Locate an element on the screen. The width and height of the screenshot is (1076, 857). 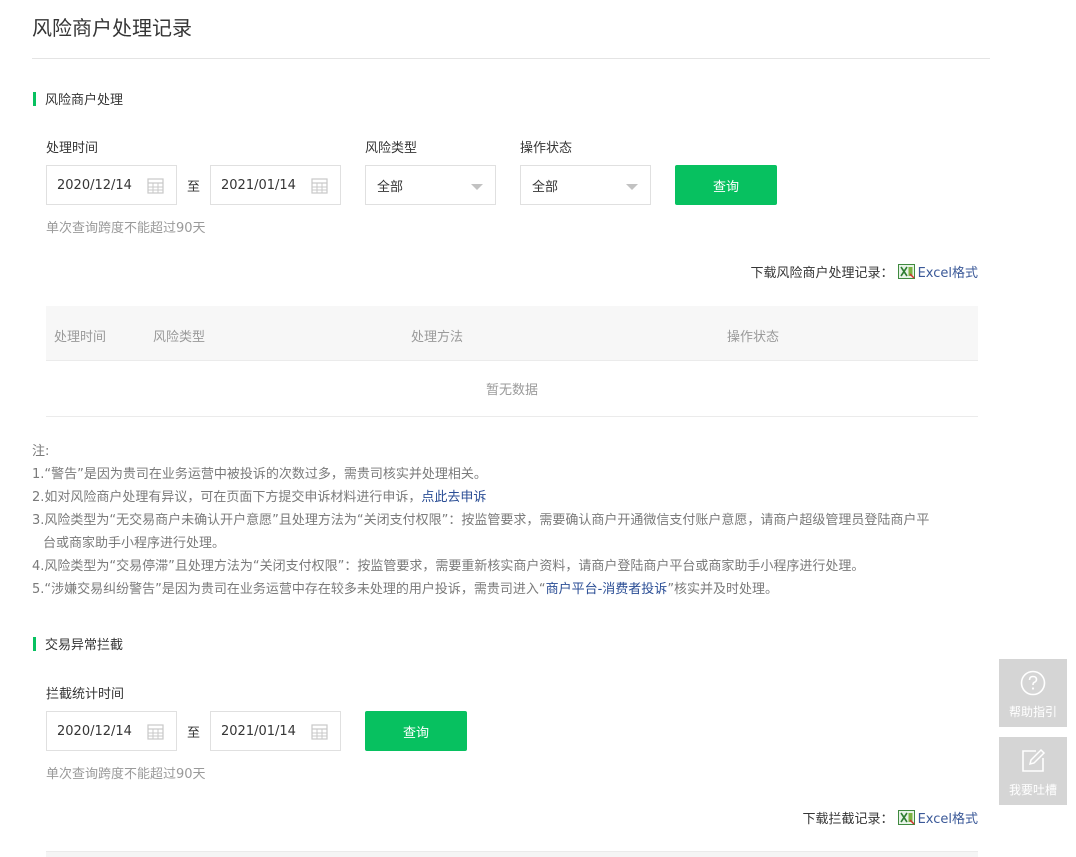
table-empty-state: 暂无数据 is located at coordinates (512, 389).